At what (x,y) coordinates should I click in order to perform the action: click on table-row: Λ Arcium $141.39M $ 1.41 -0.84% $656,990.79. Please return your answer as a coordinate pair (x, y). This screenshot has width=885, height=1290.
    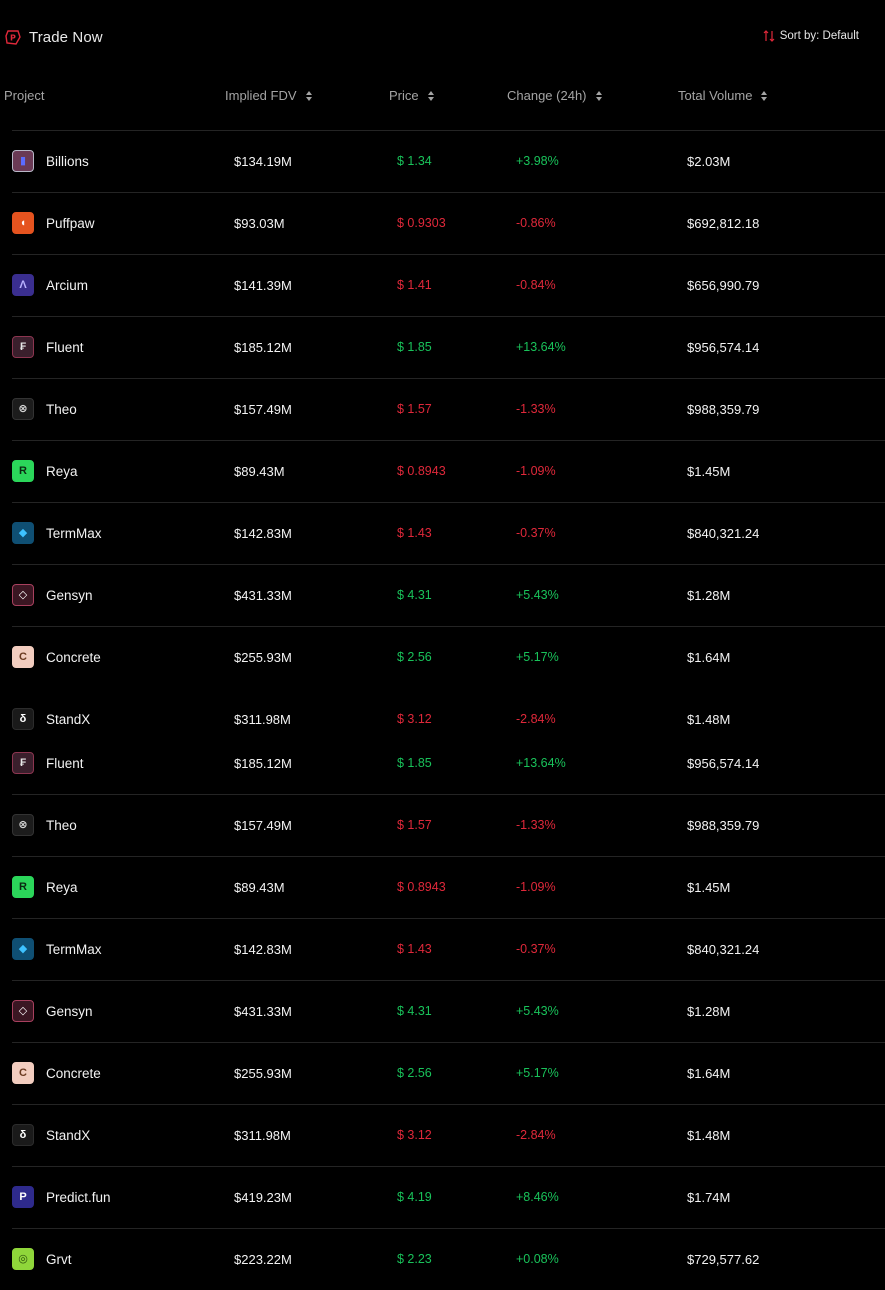
    Looking at the image, I should click on (442, 285).